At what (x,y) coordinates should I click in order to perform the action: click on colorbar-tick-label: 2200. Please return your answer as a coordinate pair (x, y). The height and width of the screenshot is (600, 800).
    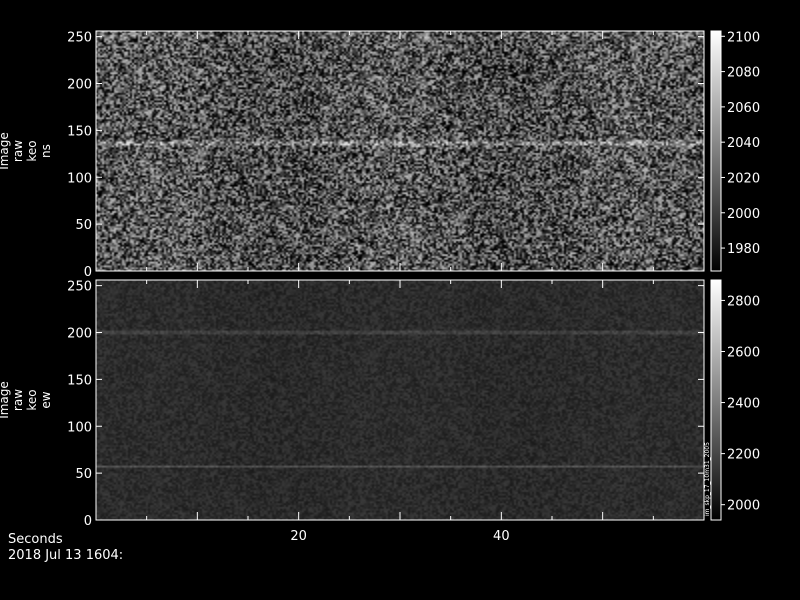
    Looking at the image, I should click on (743, 455).